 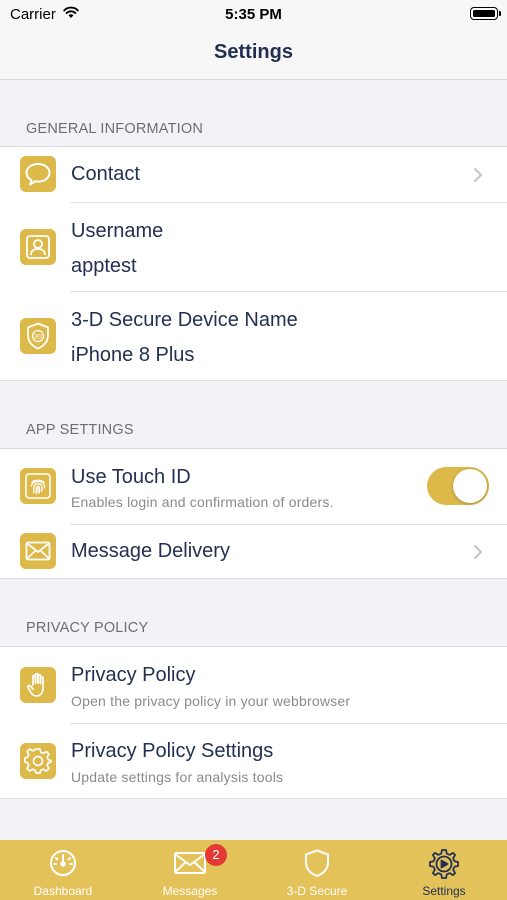 What do you see at coordinates (216, 855) in the screenshot?
I see `messages-badge: 2` at bounding box center [216, 855].